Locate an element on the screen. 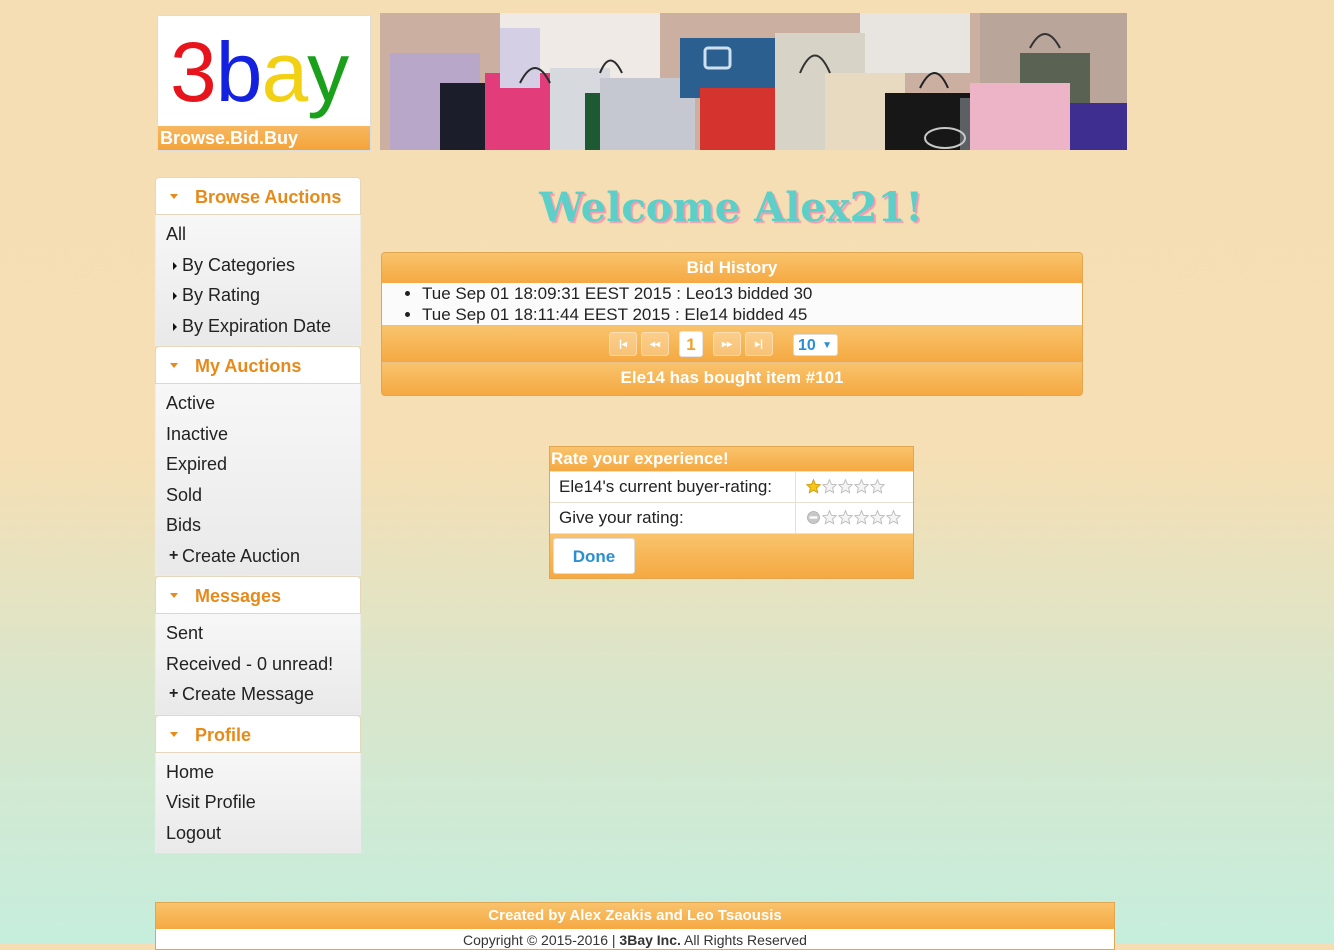 This screenshot has width=1334, height=950. sidebar-item-label: By Expiration Date is located at coordinates (257, 325).